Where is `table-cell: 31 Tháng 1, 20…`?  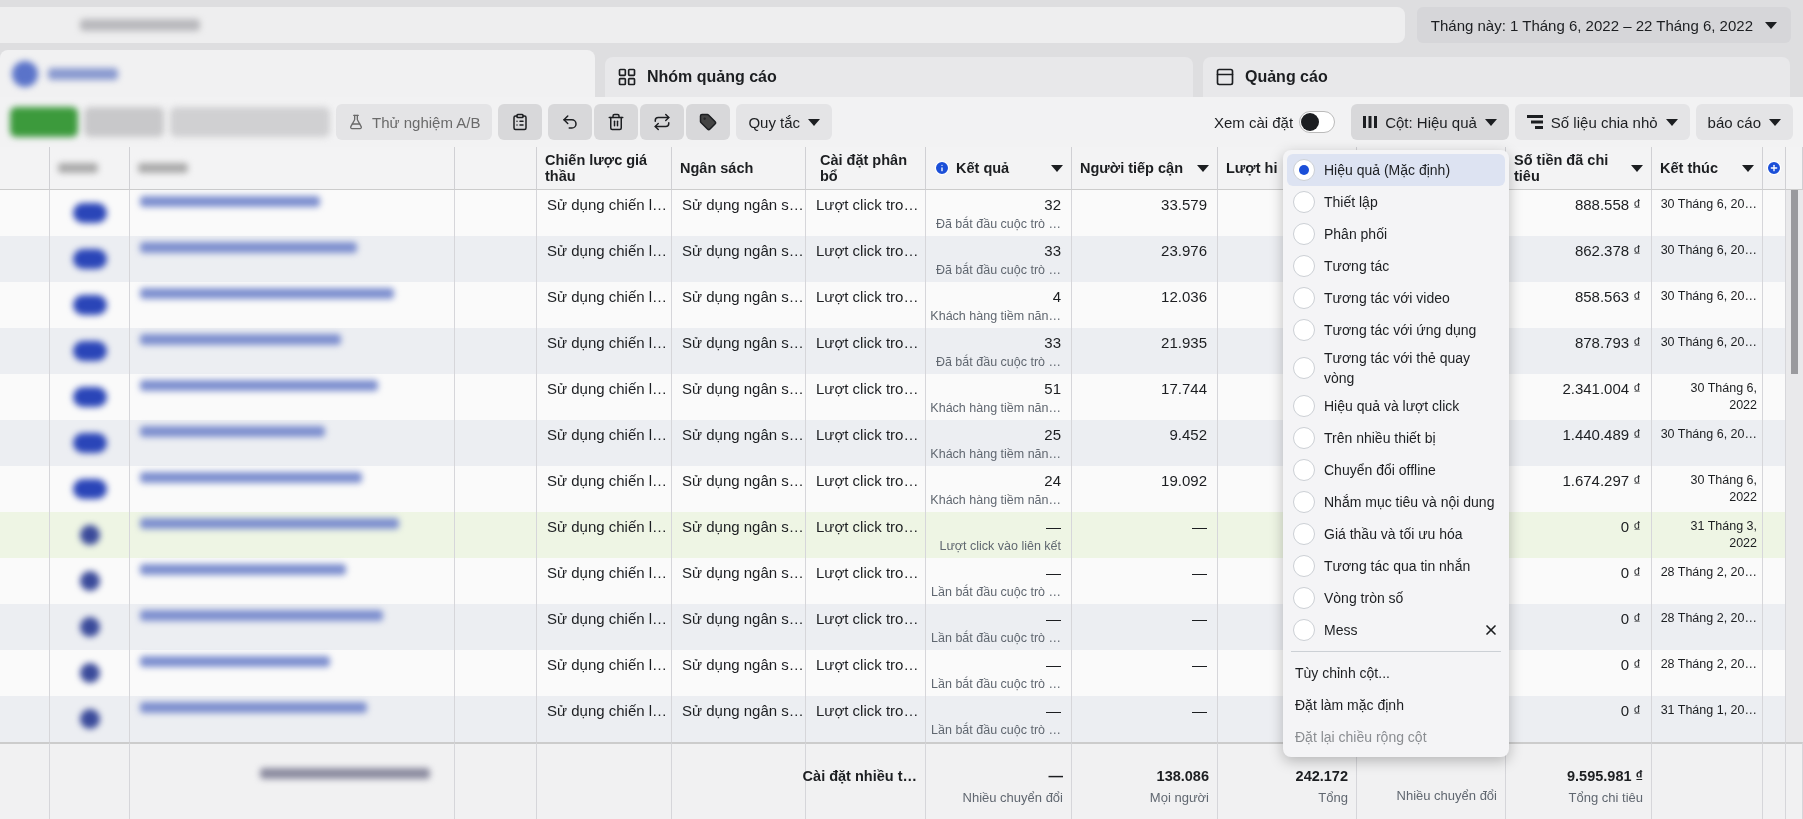 table-cell: 31 Tháng 1, 20… is located at coordinates (1707, 719).